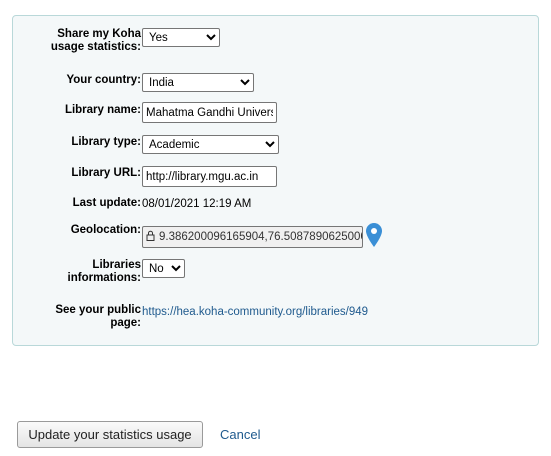 The image size is (551, 456). I want to click on last-update-value: 08/01/2021 12:19 AM, so click(197, 204).